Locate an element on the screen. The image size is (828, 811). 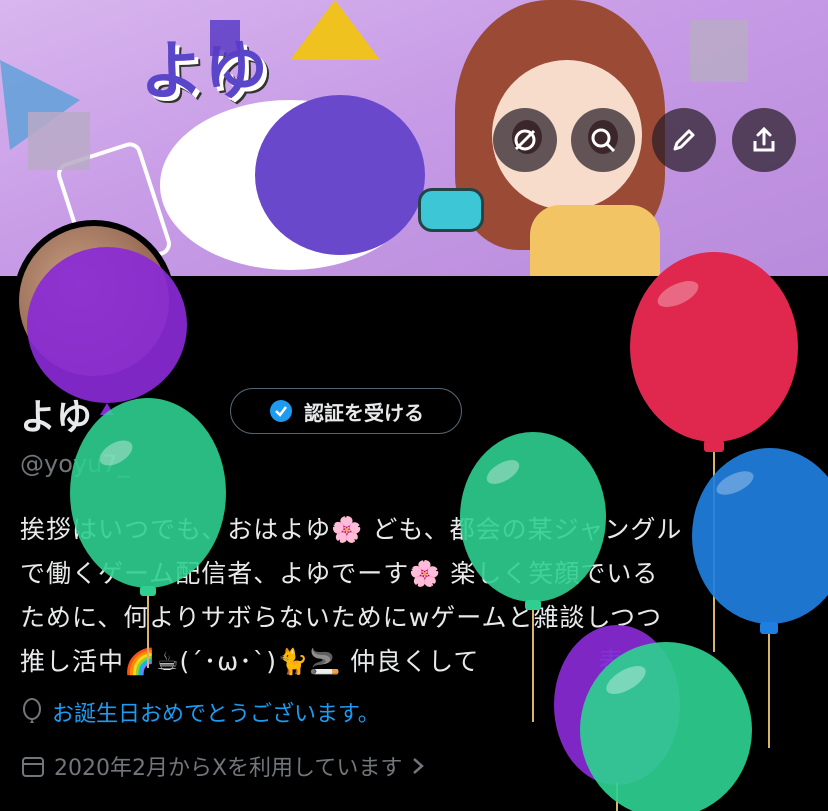
share-button is located at coordinates (764, 140).